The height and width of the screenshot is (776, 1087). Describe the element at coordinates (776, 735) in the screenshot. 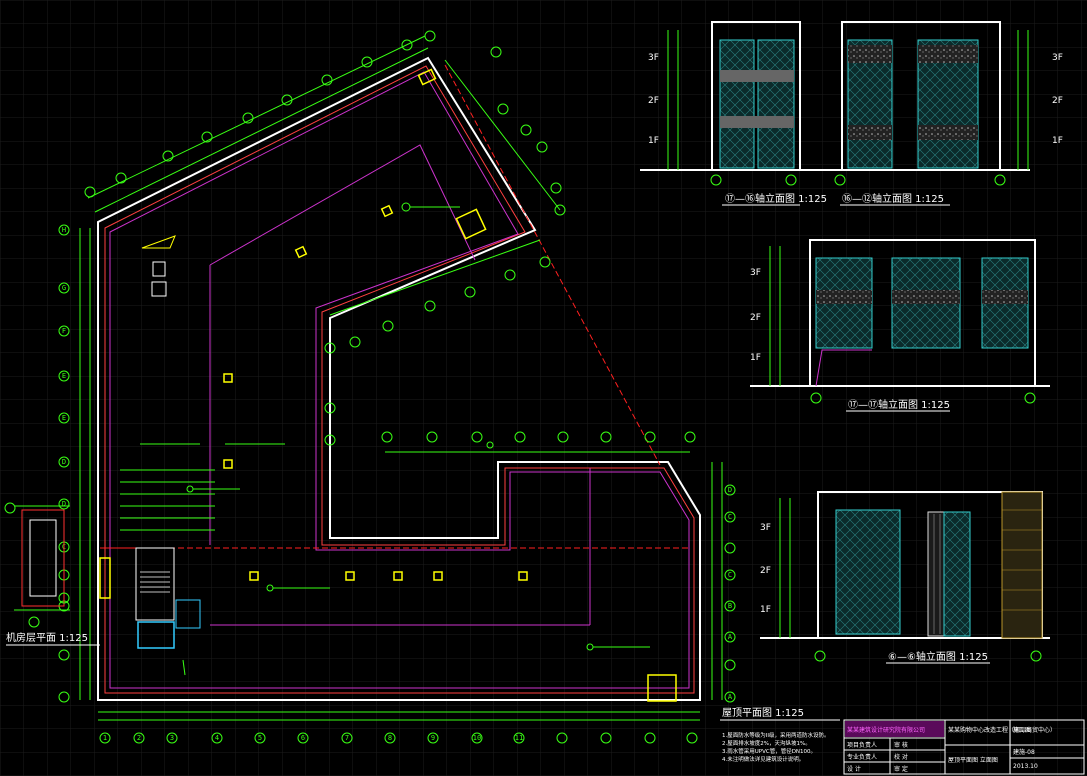

I see `note-line: 1.屋面防水等级为II级，采用两道防水设防。` at that location.